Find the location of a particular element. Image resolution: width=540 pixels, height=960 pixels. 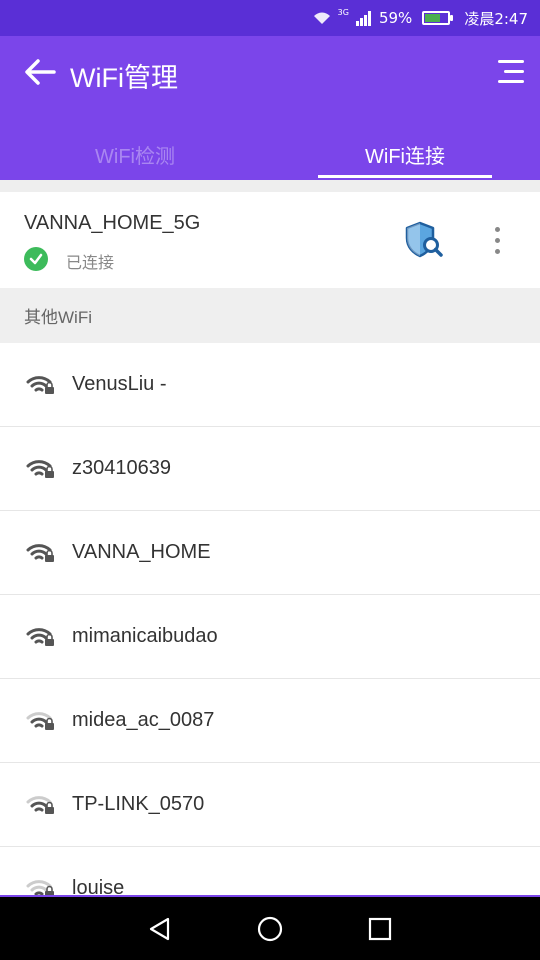

wifi-list-item: mimanicaibudao is located at coordinates (270, 637).